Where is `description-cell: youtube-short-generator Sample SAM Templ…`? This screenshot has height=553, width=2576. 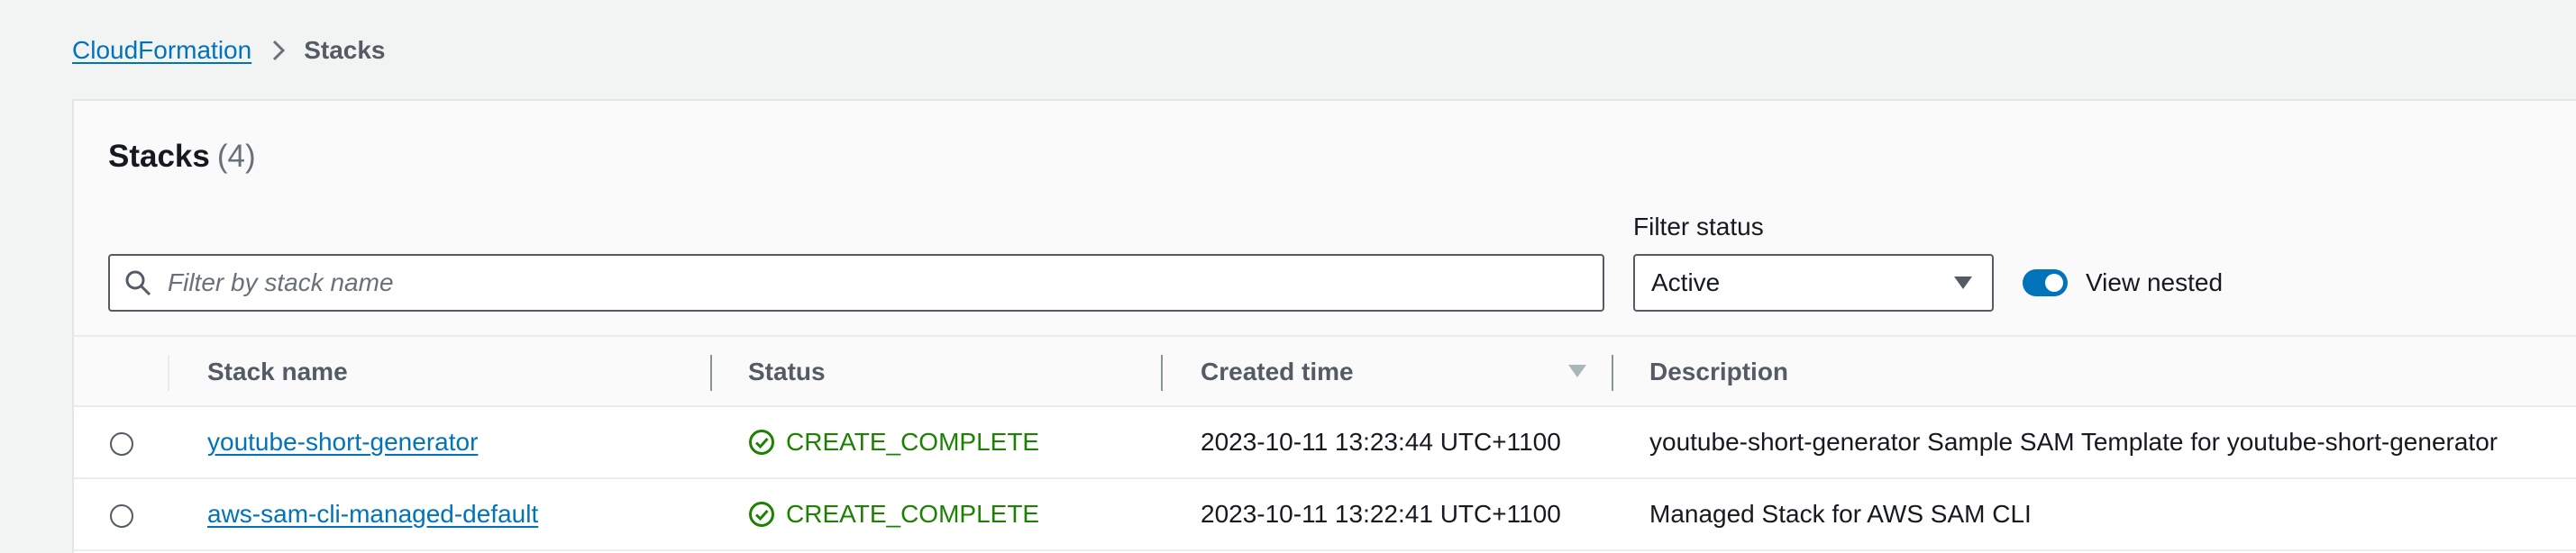 description-cell: youtube-short-generator Sample SAM Templ… is located at coordinates (2073, 442).